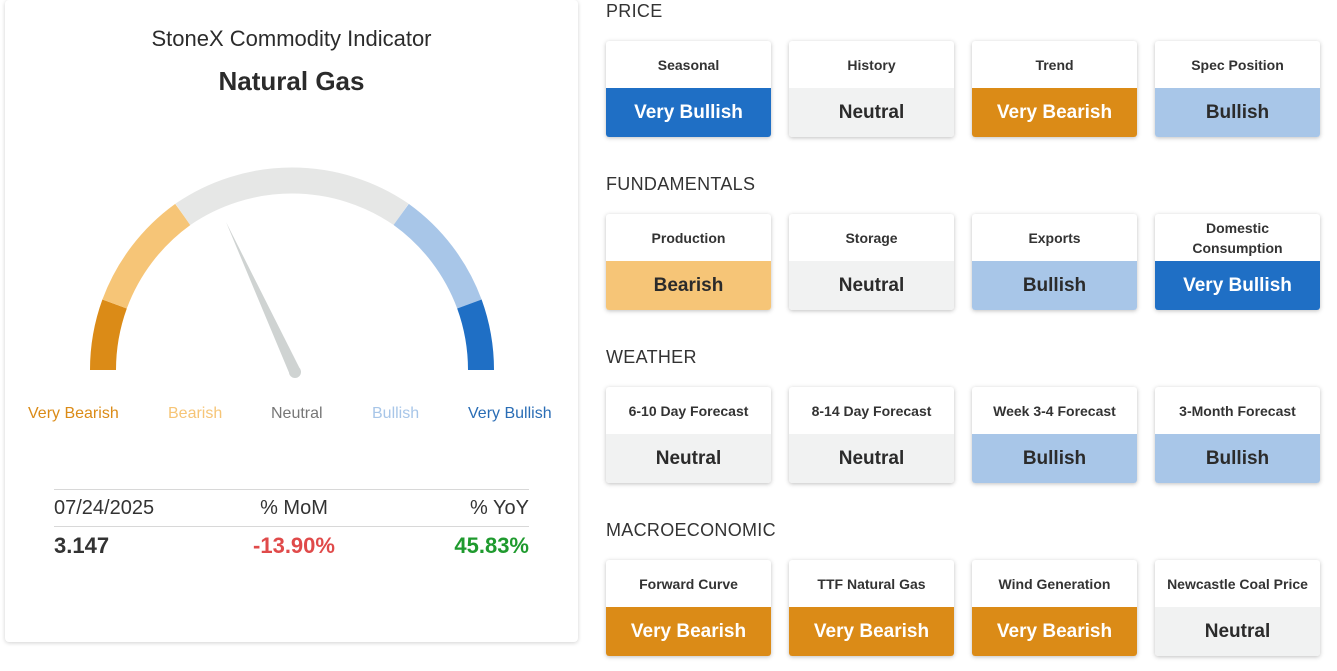  I want to click on tile-storage: Storage Neutral, so click(871, 262).